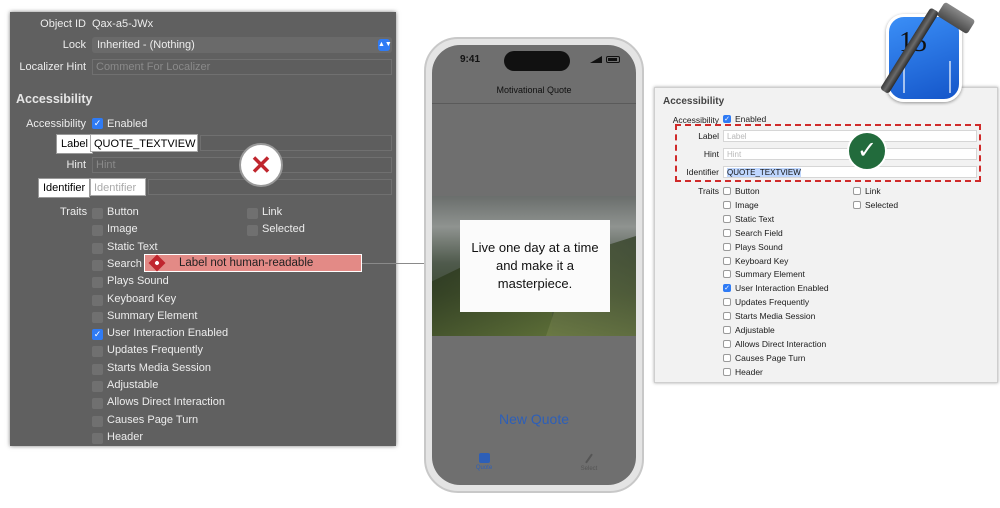 The image size is (1000, 508). Describe the element at coordinates (755, 330) in the screenshot. I see `trait-label: Adjustable` at that location.